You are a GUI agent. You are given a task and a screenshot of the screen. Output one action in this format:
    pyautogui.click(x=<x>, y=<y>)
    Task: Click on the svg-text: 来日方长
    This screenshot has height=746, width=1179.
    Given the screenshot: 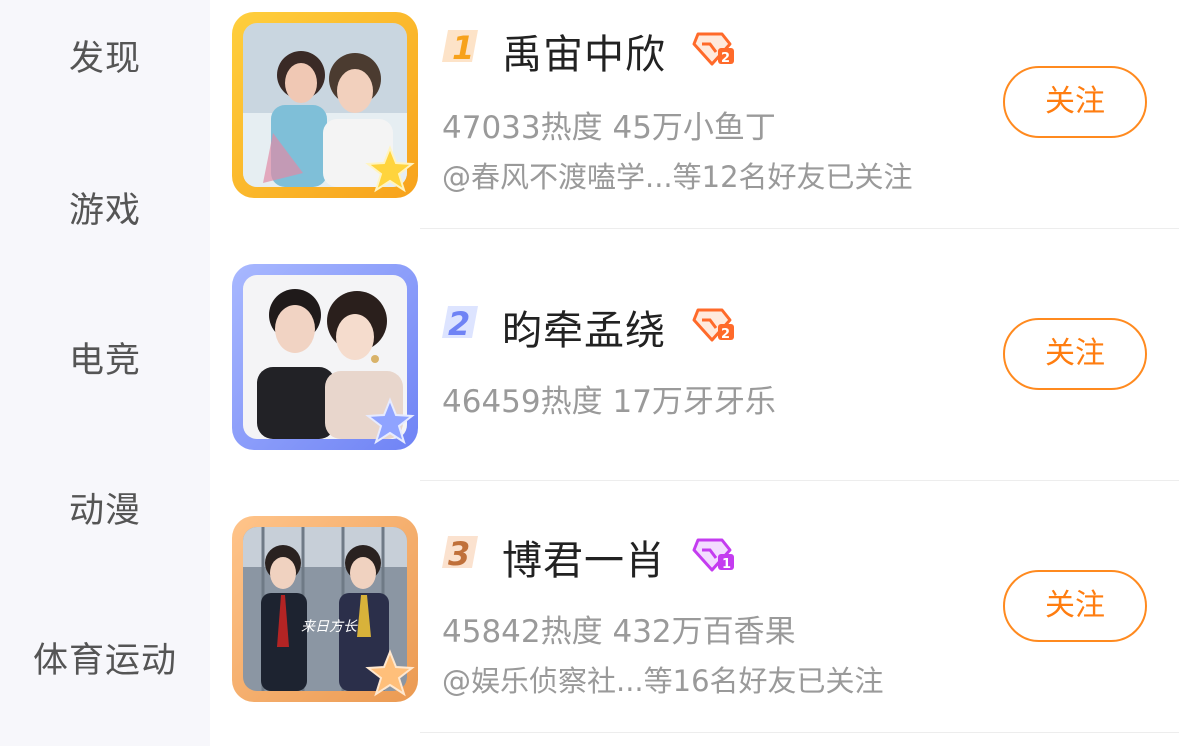 What is the action you would take?
    pyautogui.click(x=329, y=627)
    